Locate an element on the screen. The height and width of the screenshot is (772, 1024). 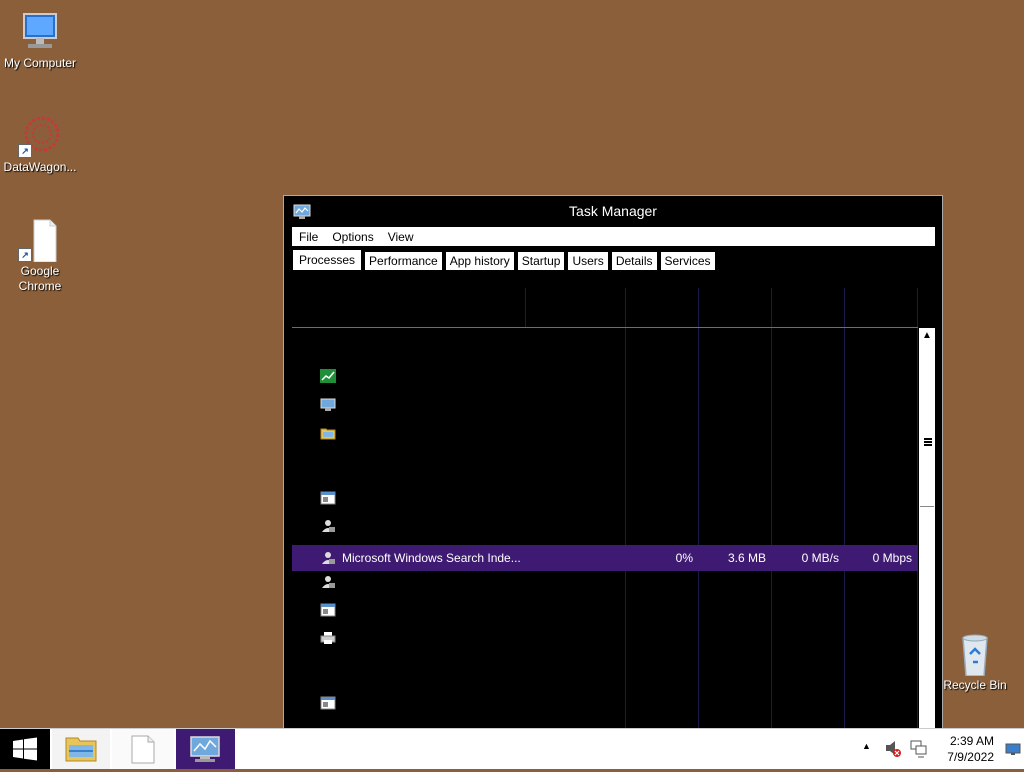
tab-users: Users is located at coordinates (588, 261).